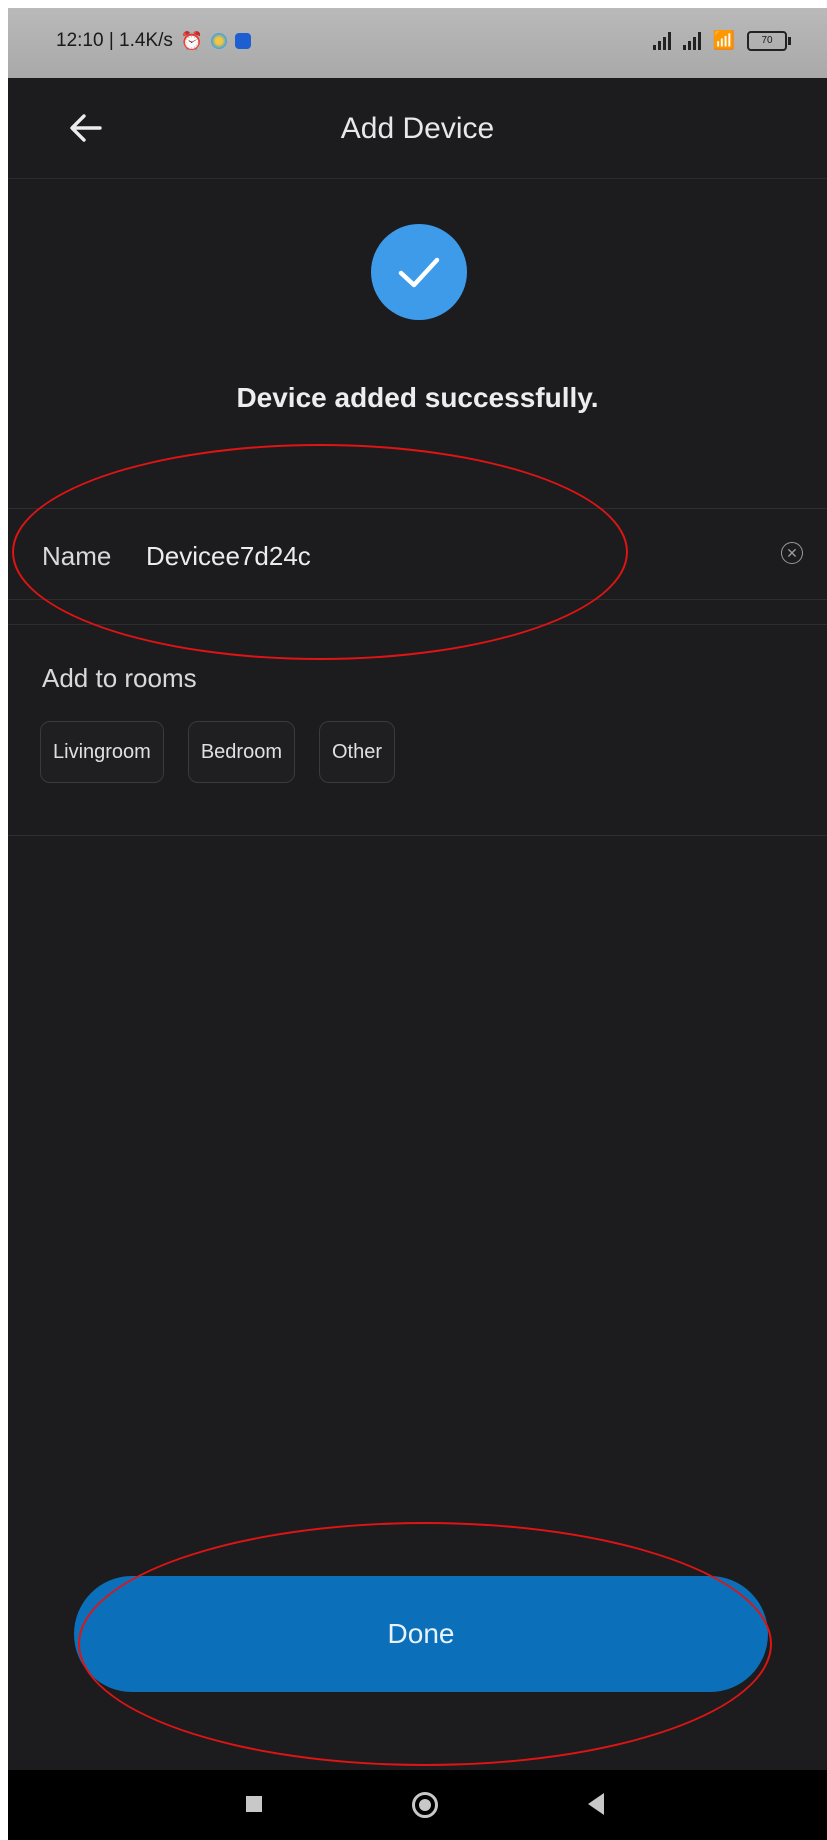 The height and width of the screenshot is (1840, 827). What do you see at coordinates (596, 1804) in the screenshot?
I see `system-back-button` at bounding box center [596, 1804].